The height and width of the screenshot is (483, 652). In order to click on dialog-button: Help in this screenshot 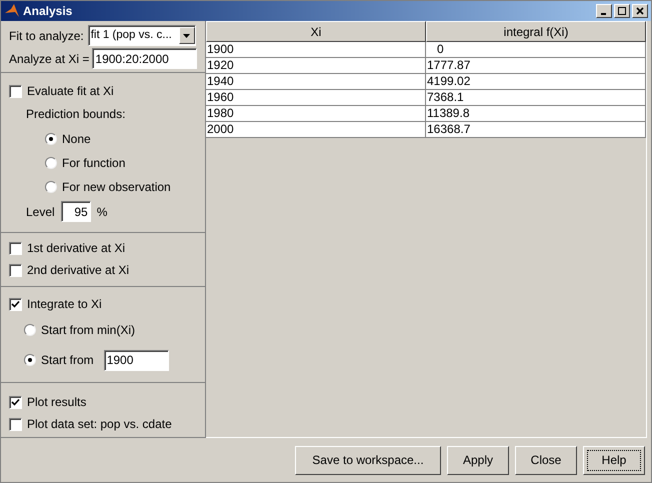, I will do `click(614, 460)`.